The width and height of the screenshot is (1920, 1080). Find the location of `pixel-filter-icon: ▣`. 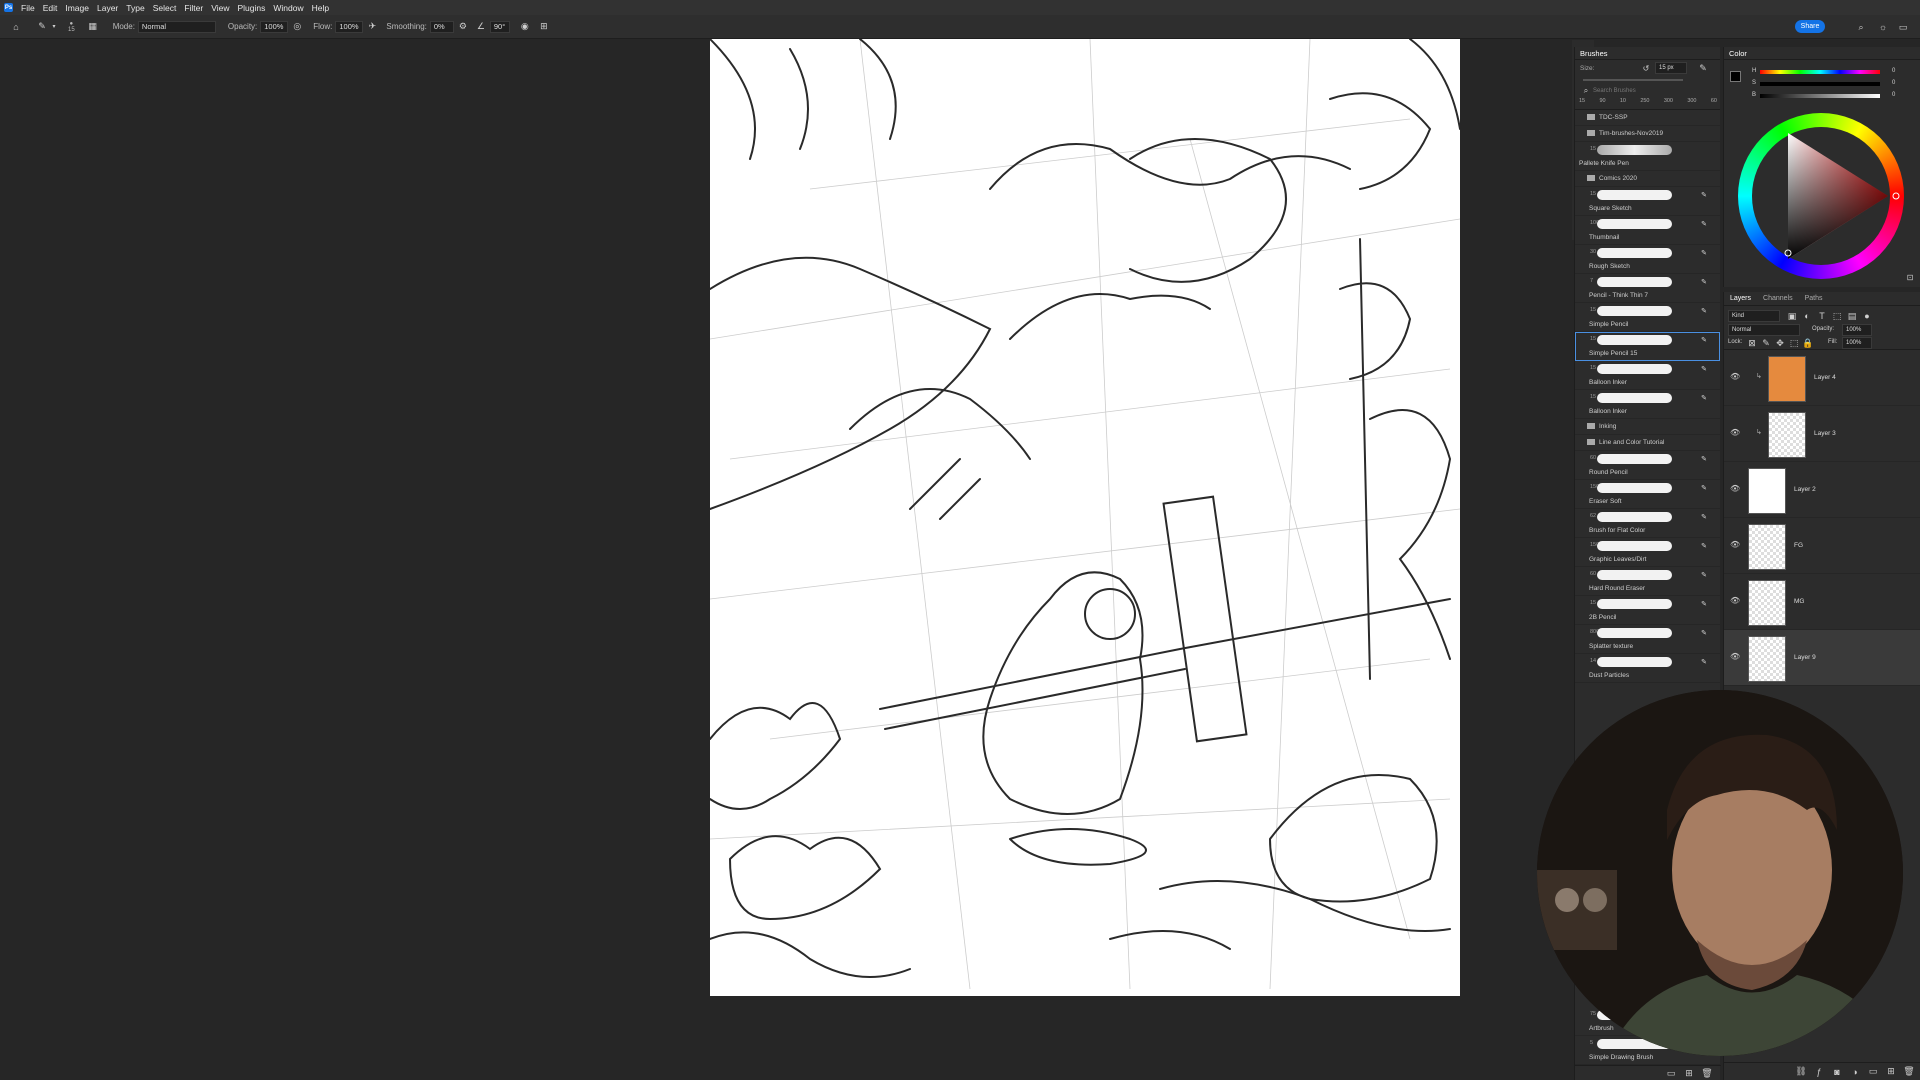

pixel-filter-icon: ▣ is located at coordinates (1792, 316).